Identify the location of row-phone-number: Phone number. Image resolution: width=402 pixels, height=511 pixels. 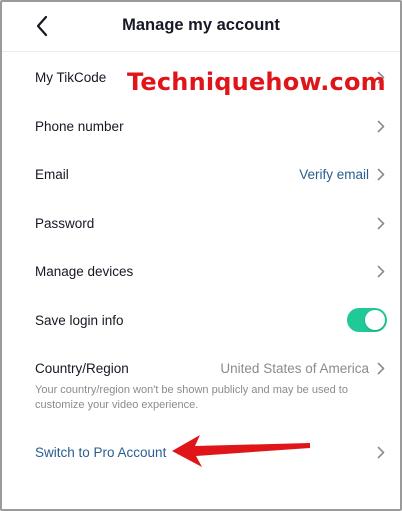
(201, 126).